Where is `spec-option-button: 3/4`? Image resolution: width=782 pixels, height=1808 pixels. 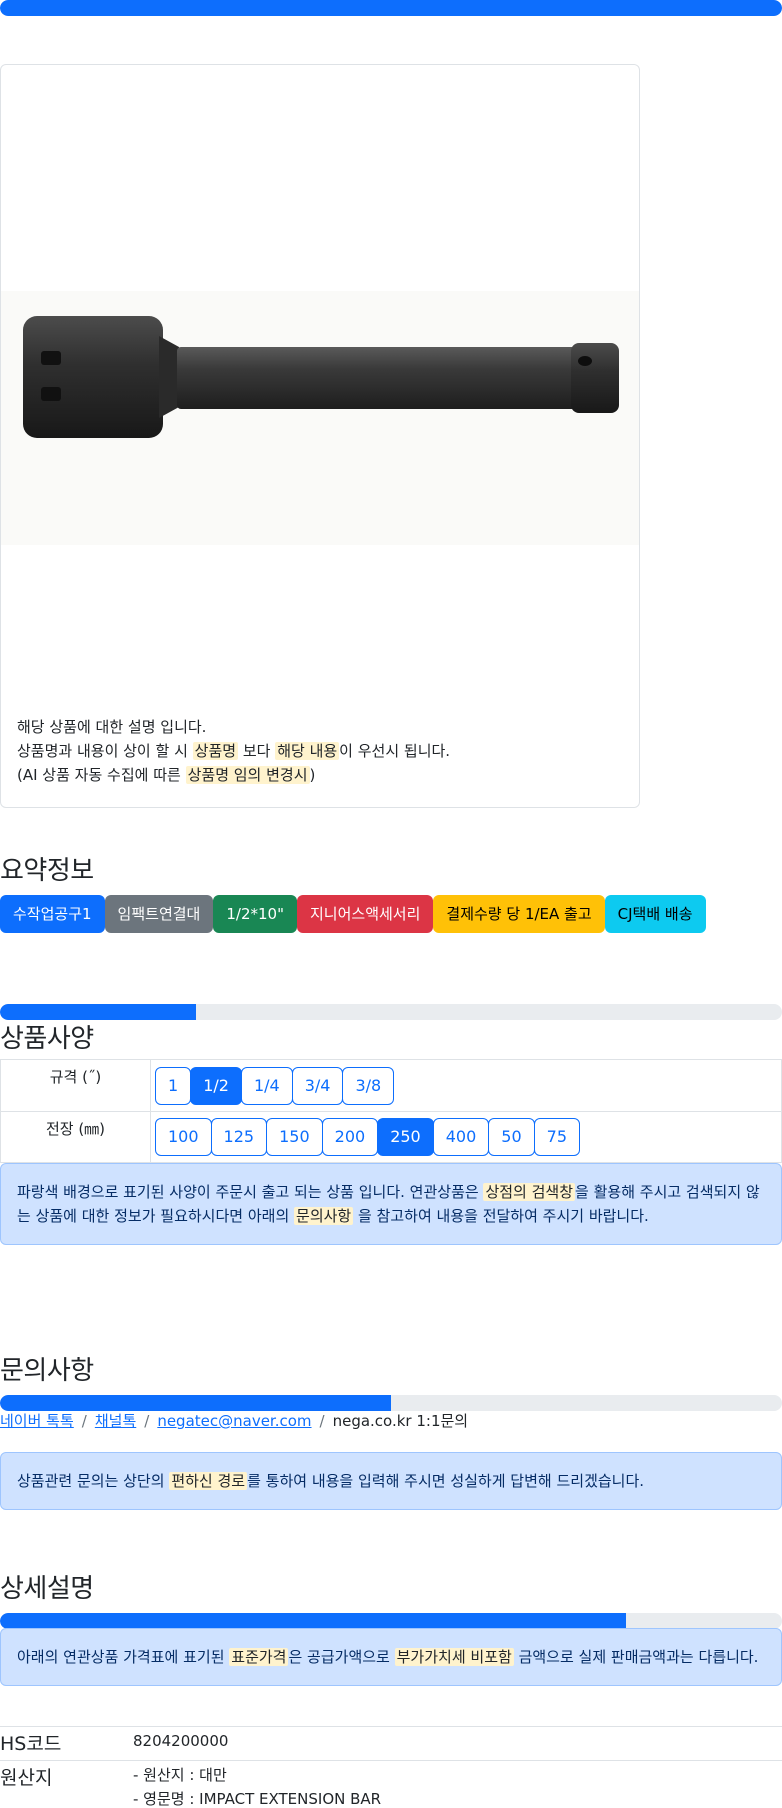
spec-option-button: 3/4 is located at coordinates (317, 1085).